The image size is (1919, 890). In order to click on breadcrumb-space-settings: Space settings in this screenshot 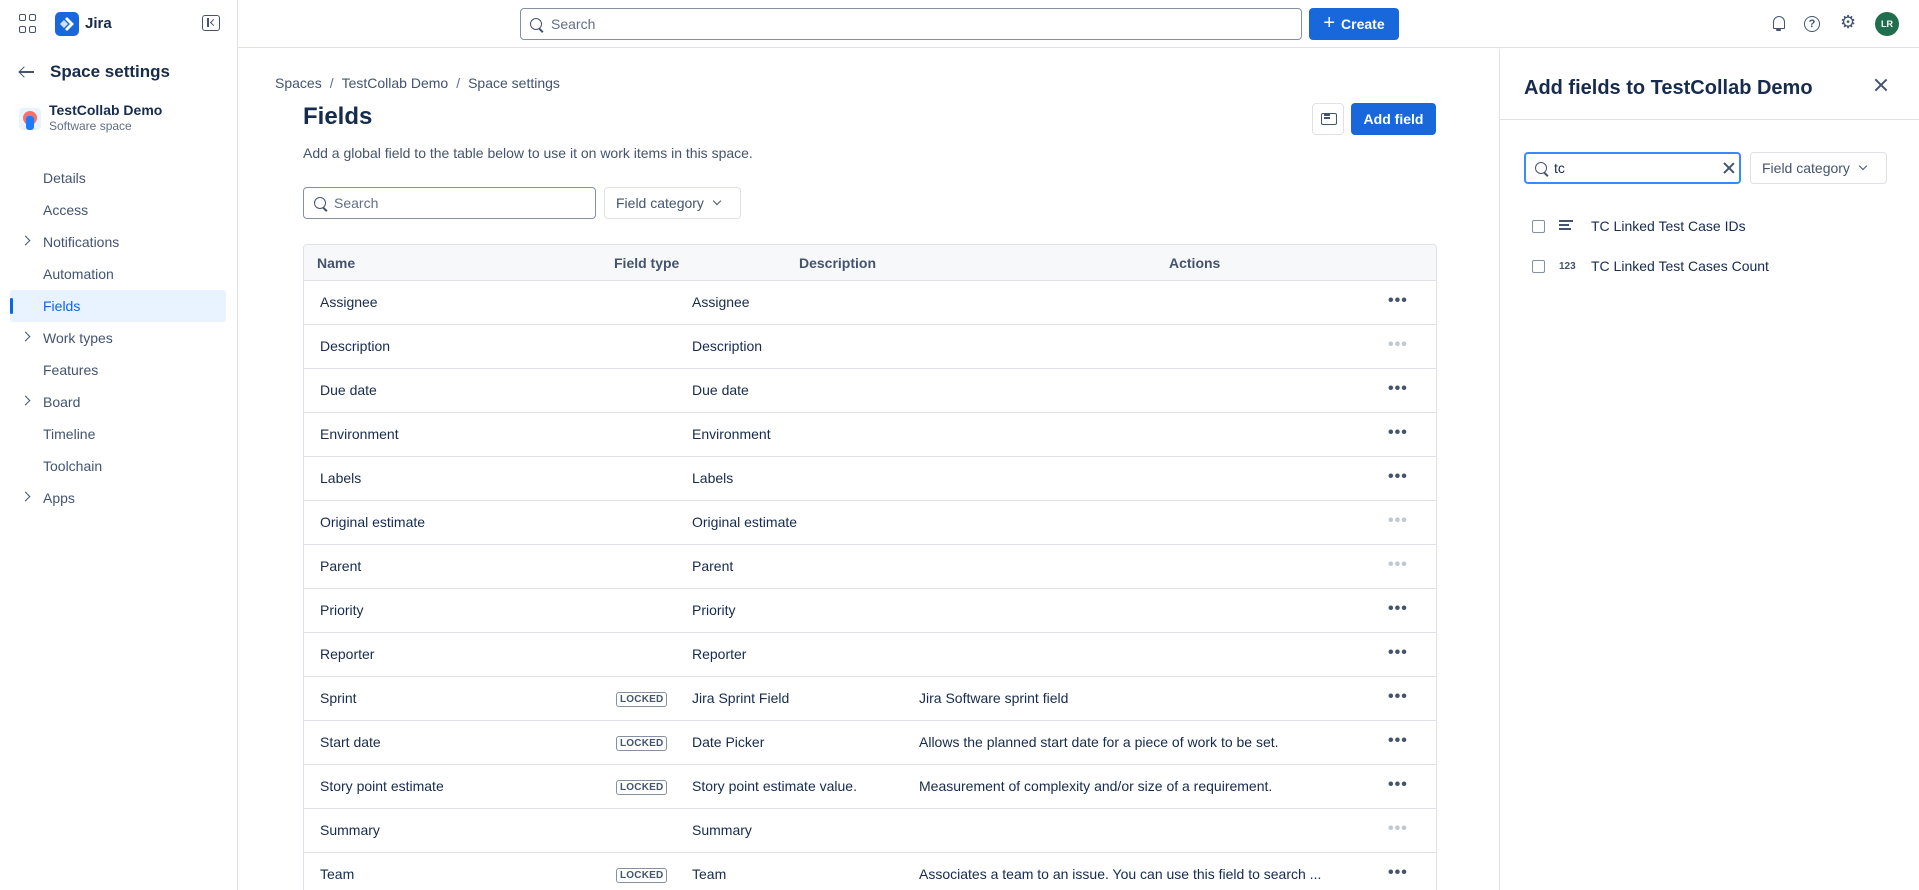, I will do `click(514, 83)`.